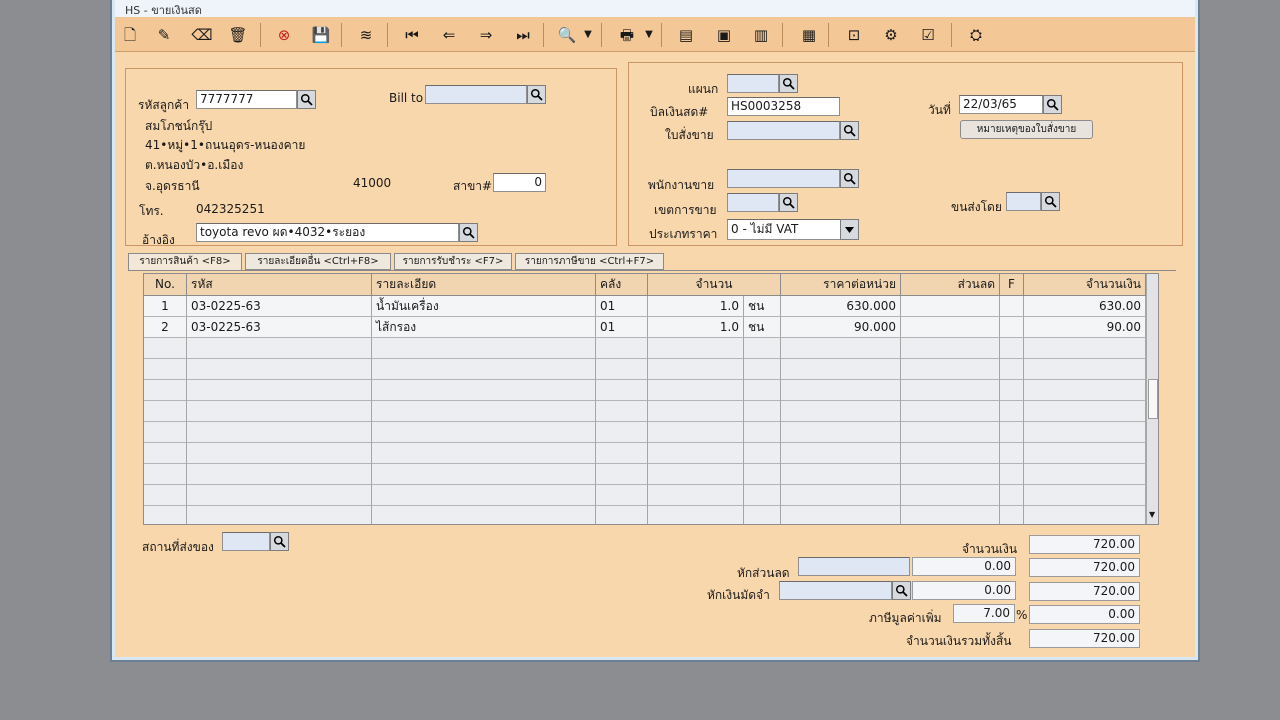 The image size is (1280, 720). What do you see at coordinates (1001, 104) in the screenshot?
I see `date-field: 22/03/65` at bounding box center [1001, 104].